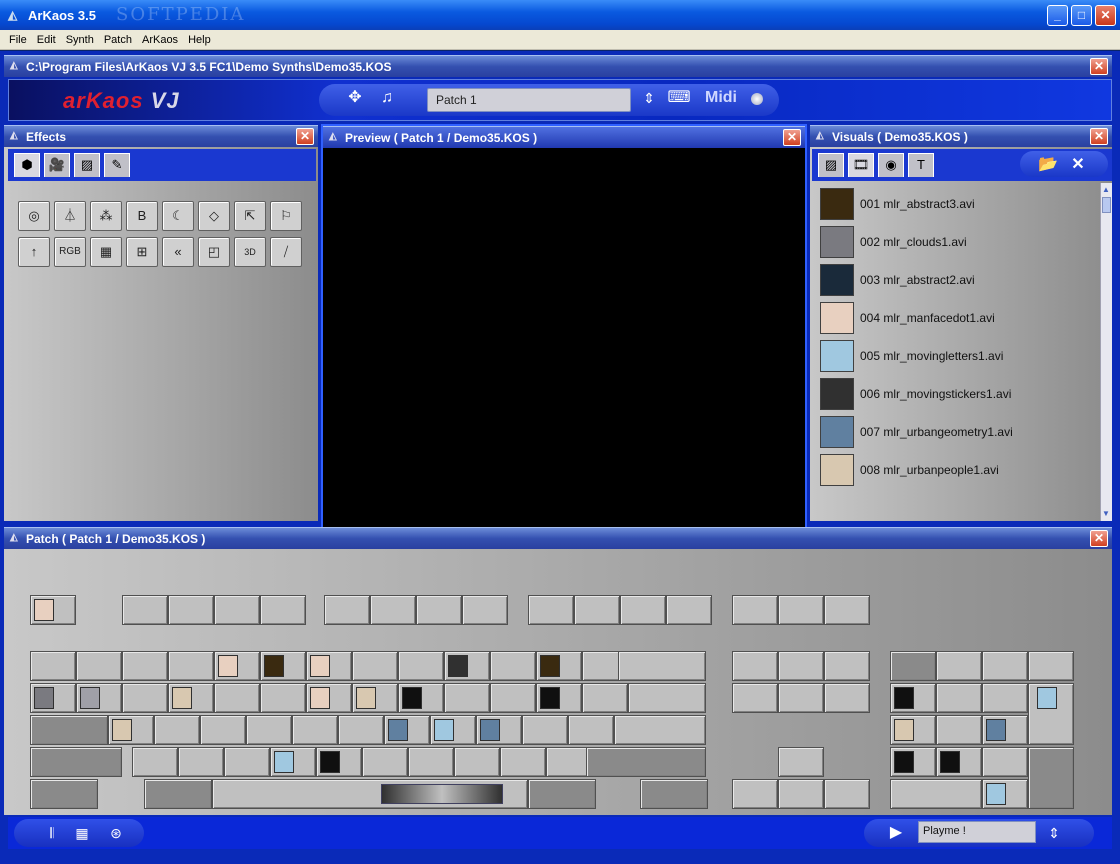 The height and width of the screenshot is (864, 1120). What do you see at coordinates (1099, 136) in the screenshot?
I see `visuals-close-button: ✕` at bounding box center [1099, 136].